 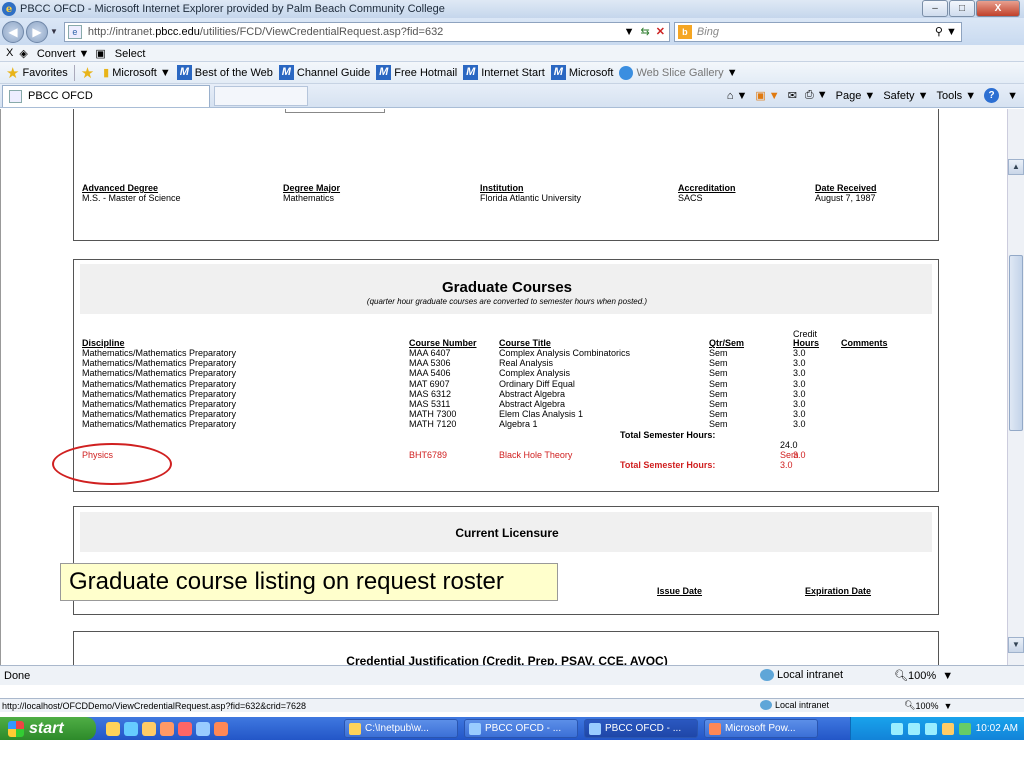 What do you see at coordinates (37, 73) in the screenshot?
I see `favorites-button: ★ Favorites` at bounding box center [37, 73].